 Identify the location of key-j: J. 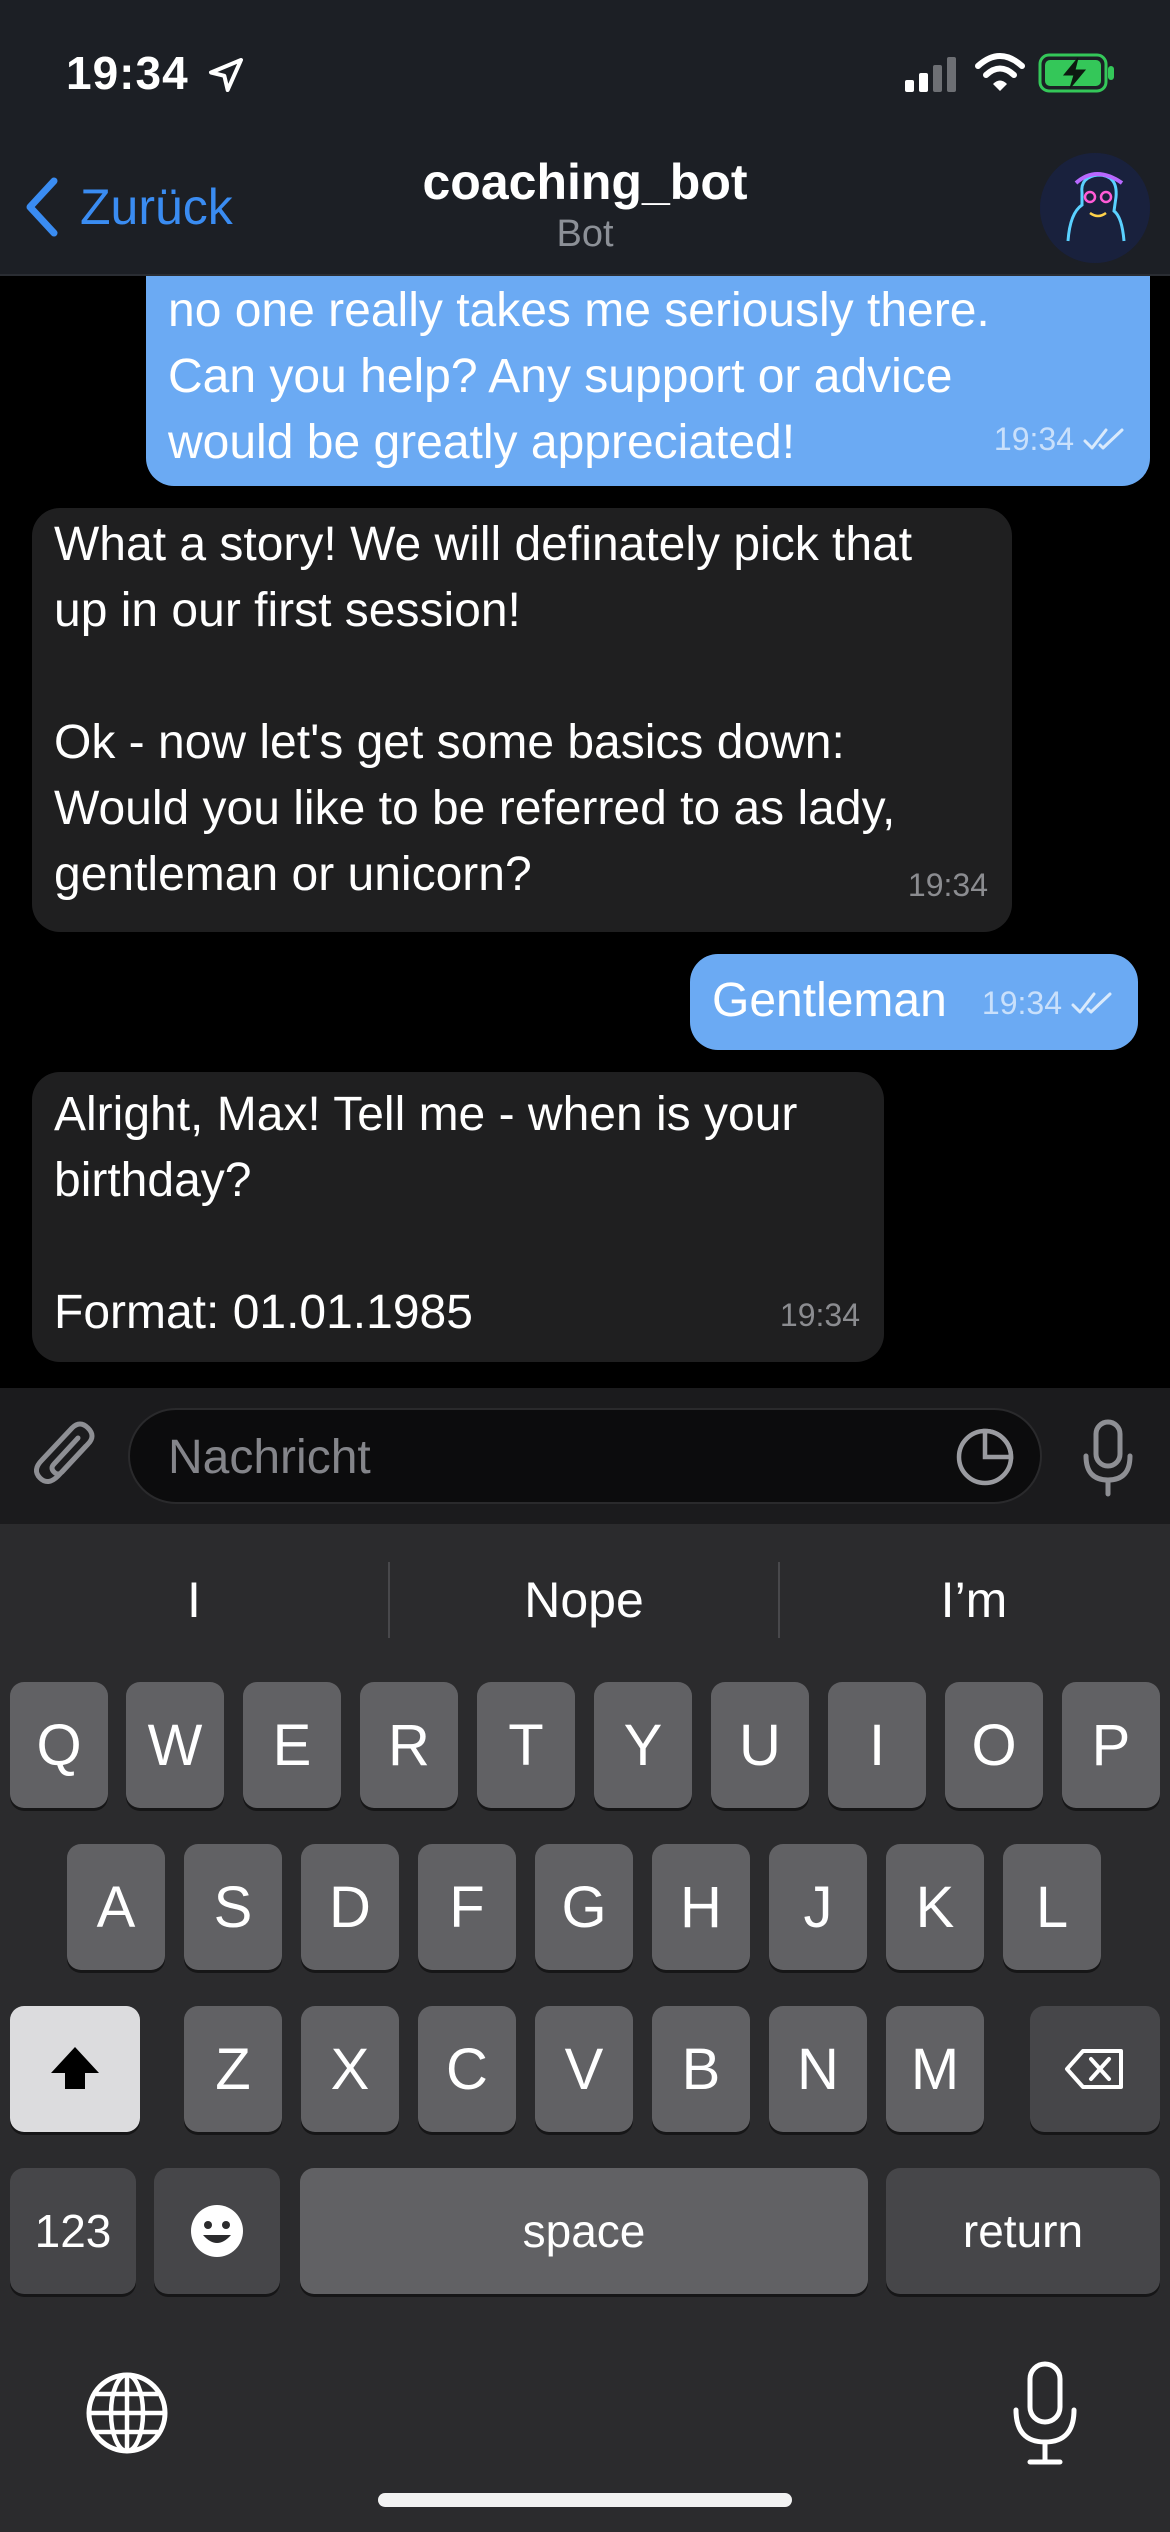
(818, 1907).